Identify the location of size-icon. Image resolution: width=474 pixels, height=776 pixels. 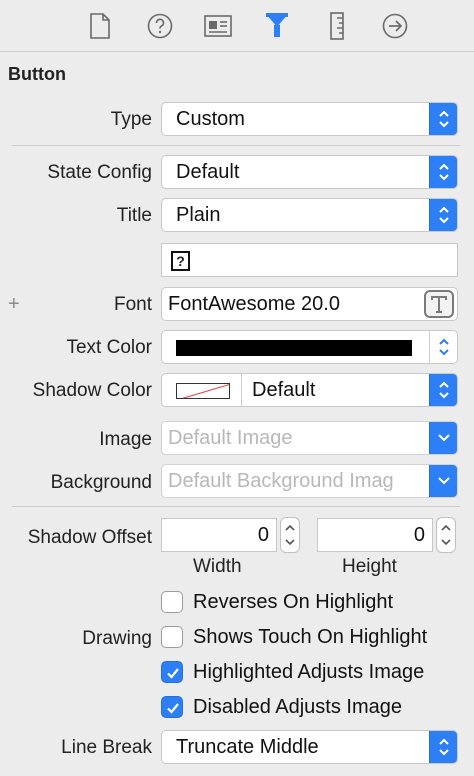
(337, 26).